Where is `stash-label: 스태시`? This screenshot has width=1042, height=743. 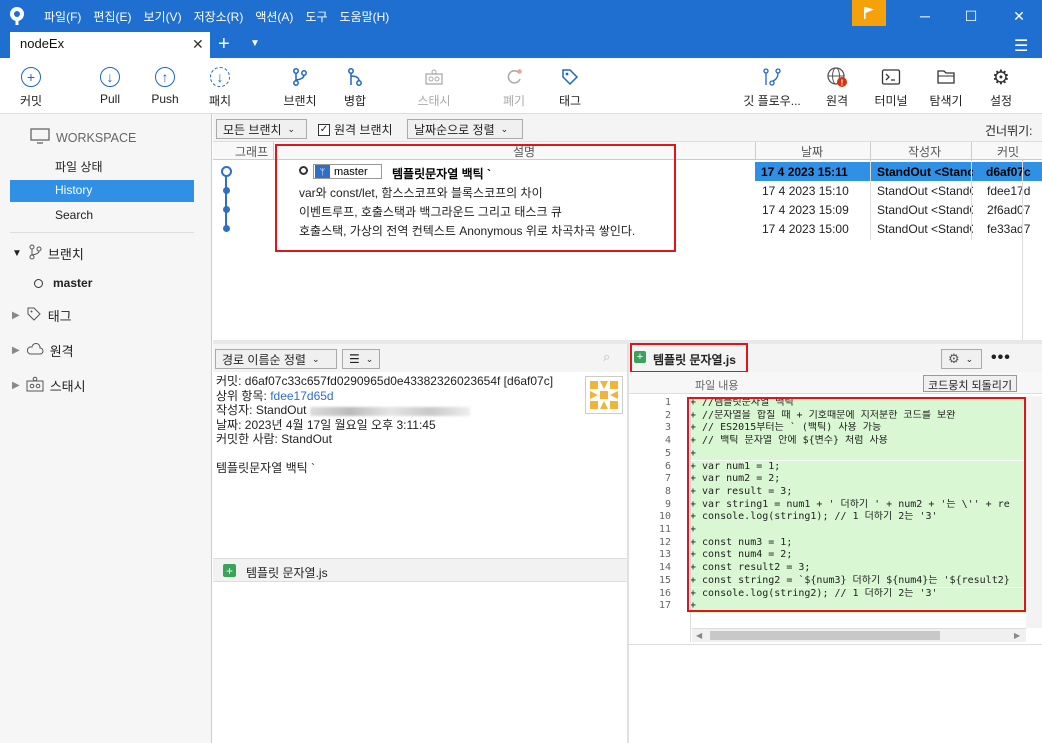
stash-label: 스태시 is located at coordinates (434, 101).